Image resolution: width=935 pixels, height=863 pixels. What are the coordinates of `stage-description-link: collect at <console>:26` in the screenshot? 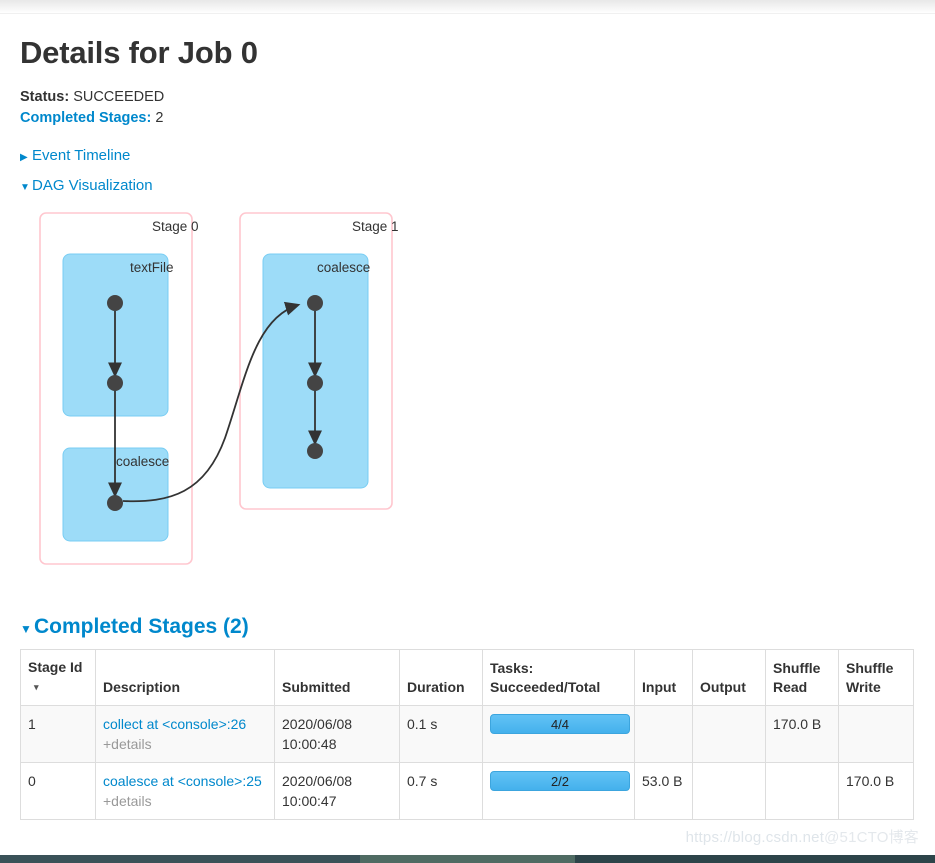 It's located at (174, 724).